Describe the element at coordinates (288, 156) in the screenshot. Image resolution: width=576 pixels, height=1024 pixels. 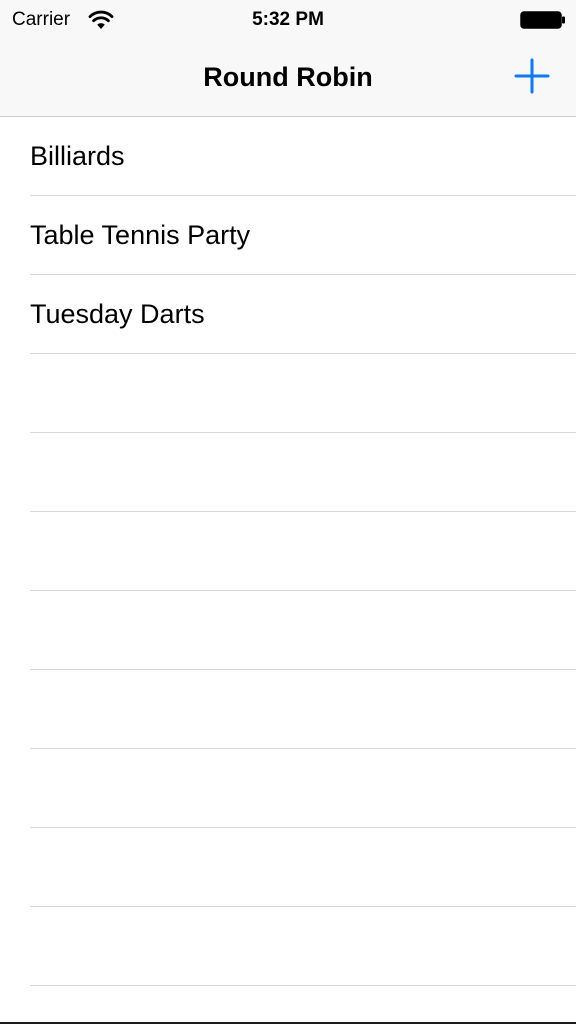
I see `list-item: Billiards` at that location.